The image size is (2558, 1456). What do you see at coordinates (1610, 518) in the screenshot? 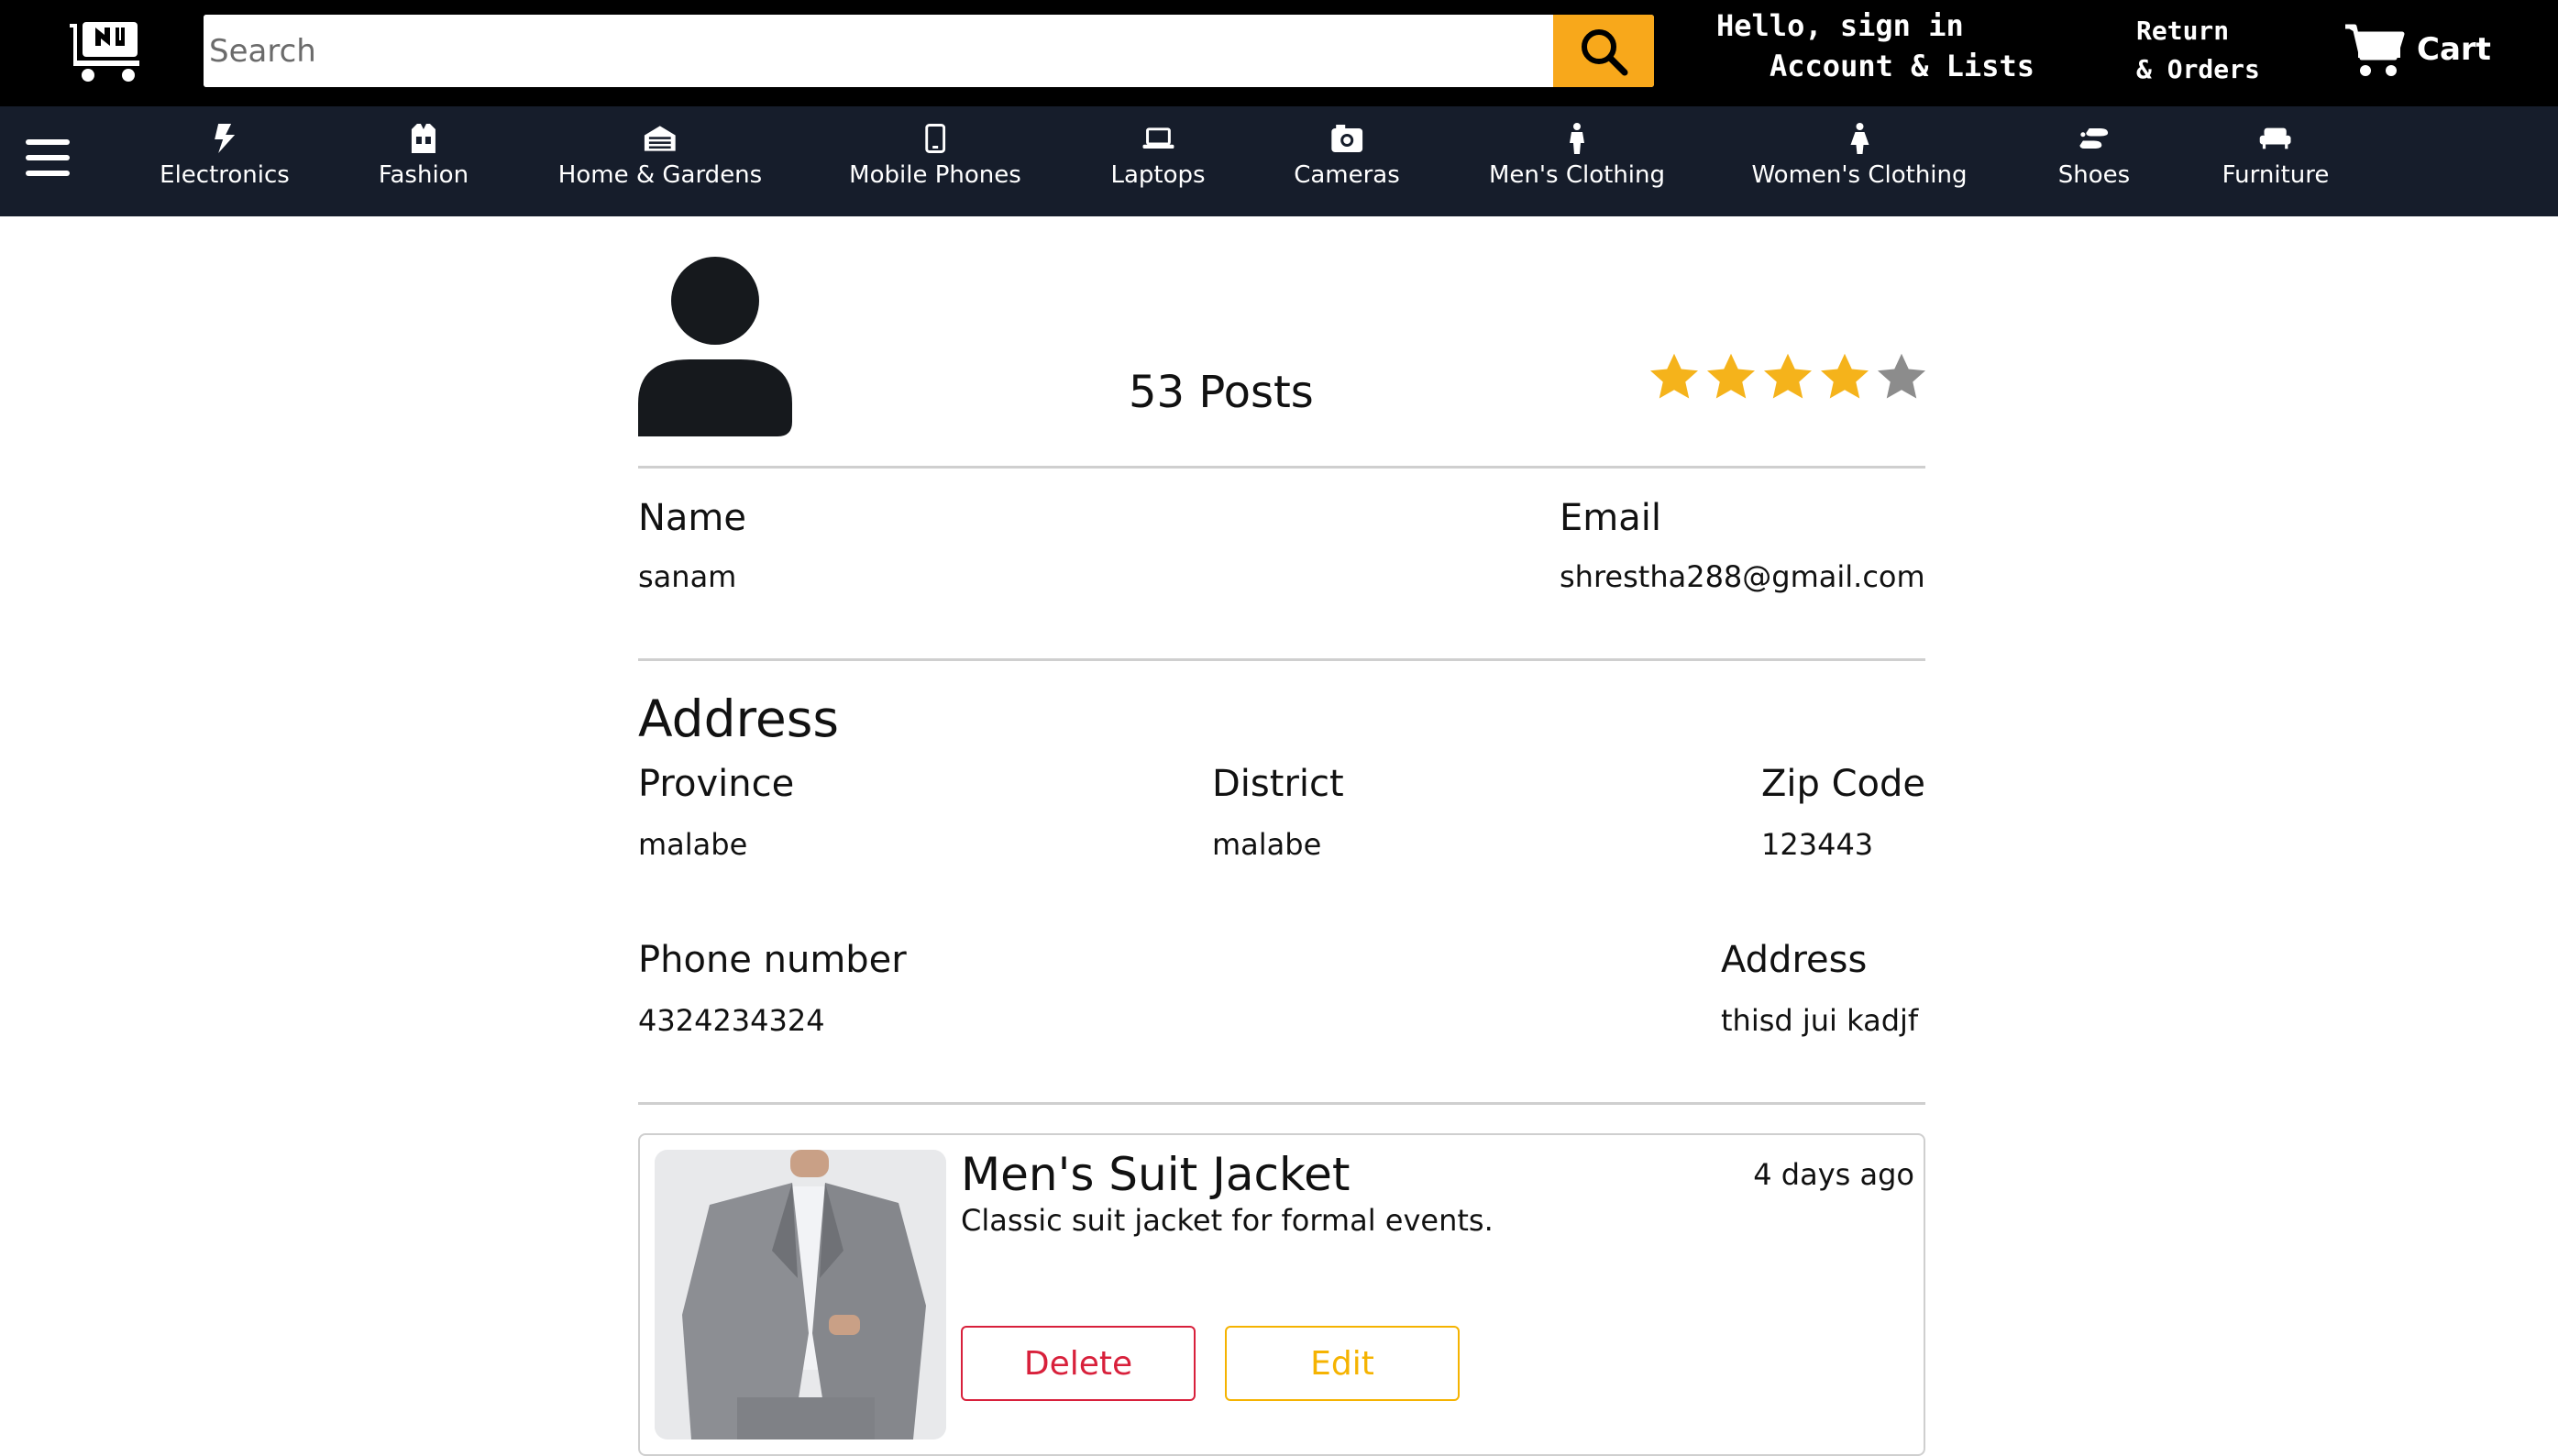
I see `email-label: Email` at bounding box center [1610, 518].